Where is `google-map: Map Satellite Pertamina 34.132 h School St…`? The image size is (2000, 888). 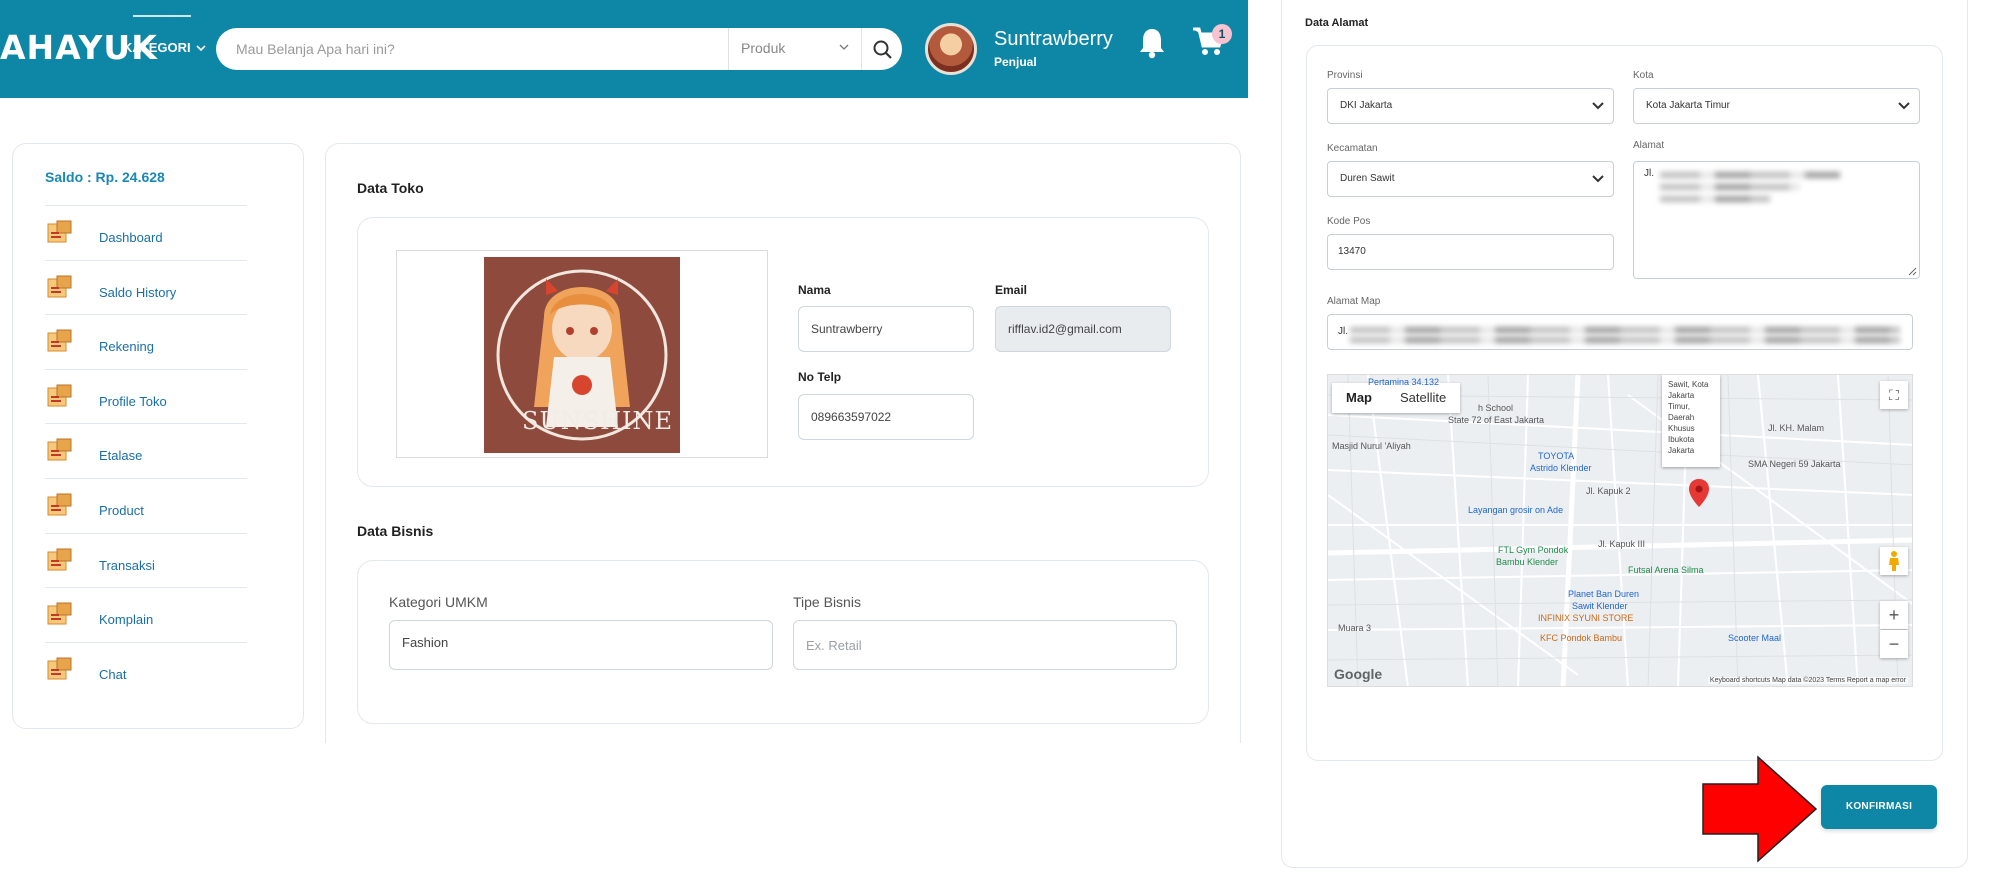 google-map: Map Satellite Pertamina 34.132 h School St… is located at coordinates (1620, 530).